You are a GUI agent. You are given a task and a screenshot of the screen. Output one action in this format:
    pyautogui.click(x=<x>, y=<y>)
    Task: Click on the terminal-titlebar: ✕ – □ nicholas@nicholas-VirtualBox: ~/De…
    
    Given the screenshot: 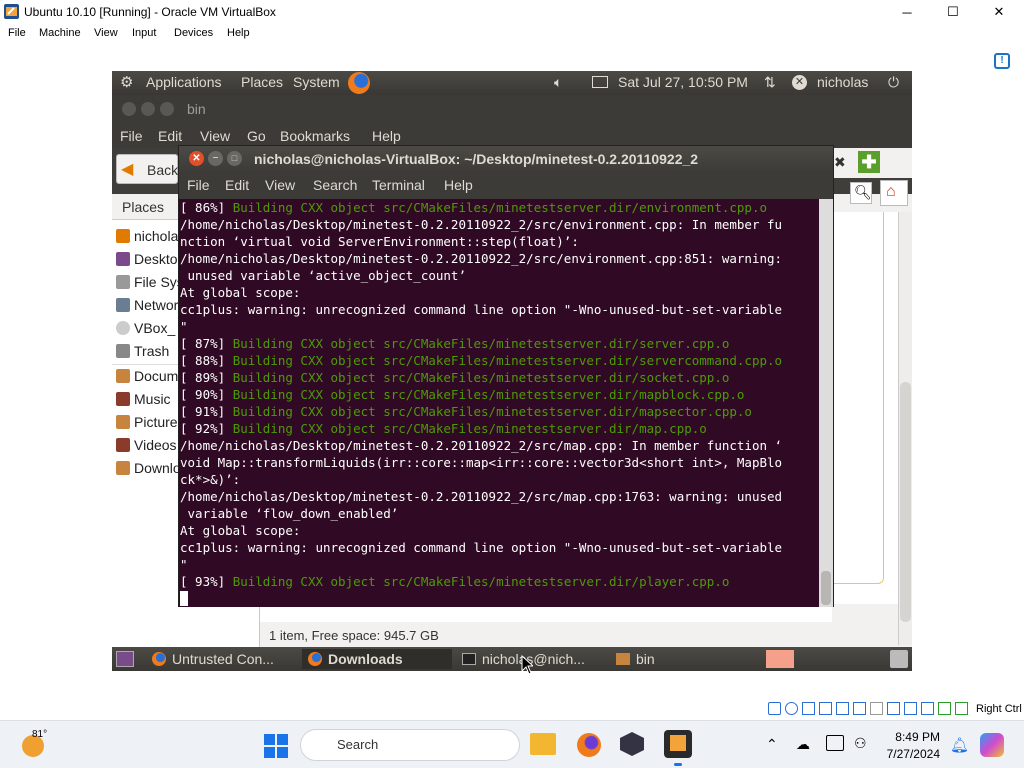 What is the action you would take?
    pyautogui.click(x=506, y=159)
    